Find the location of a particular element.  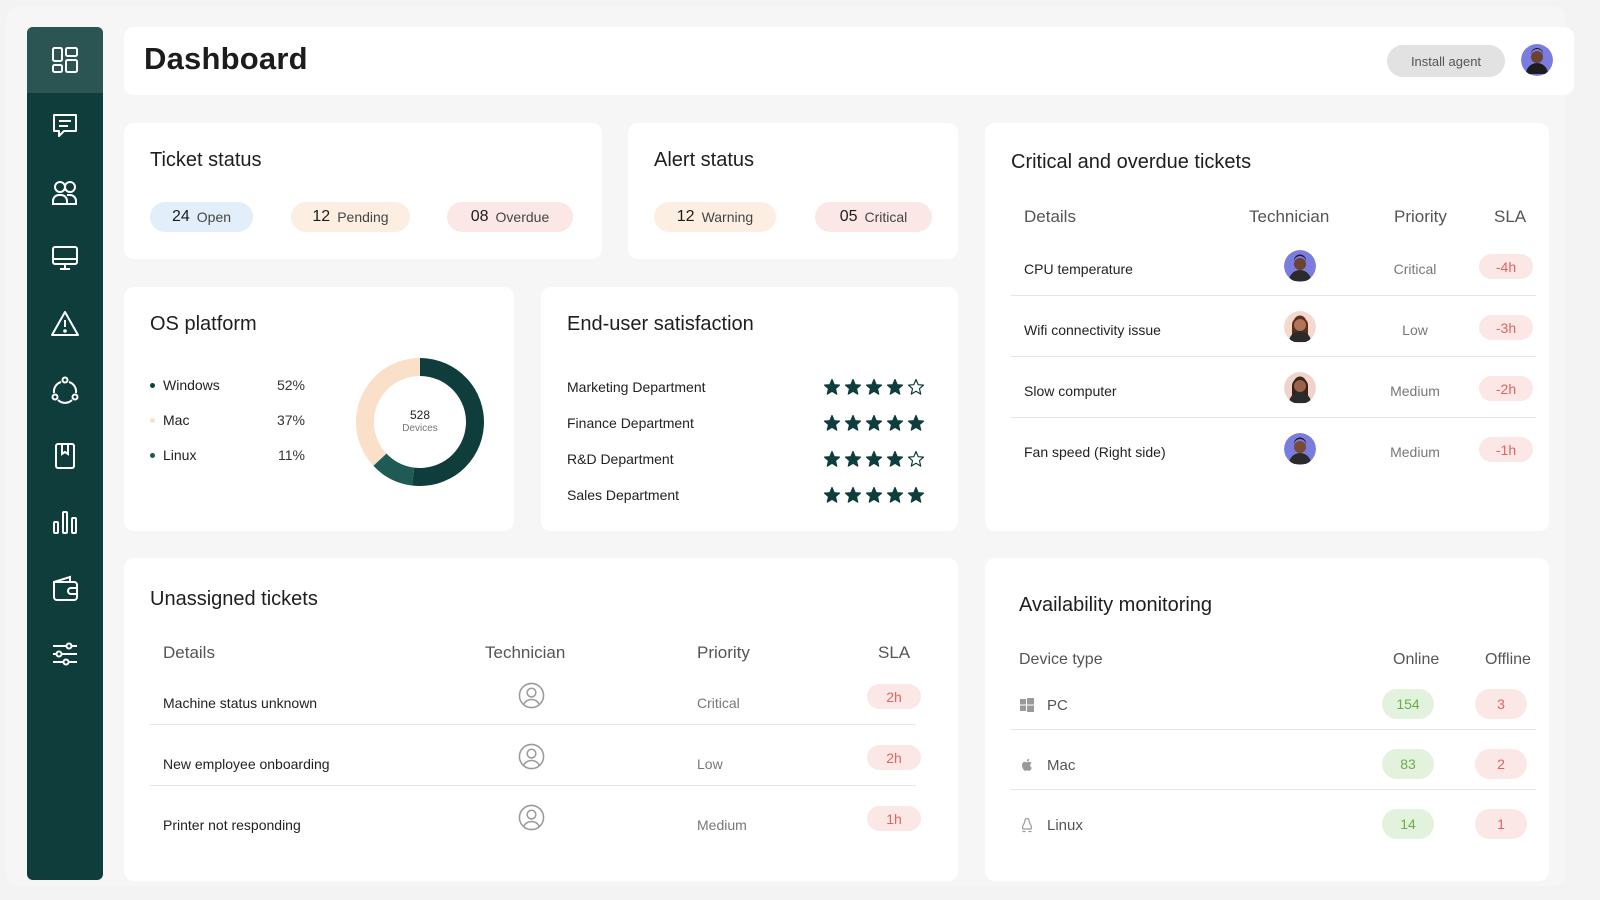

legend-label: Linux is located at coordinates (179, 455).